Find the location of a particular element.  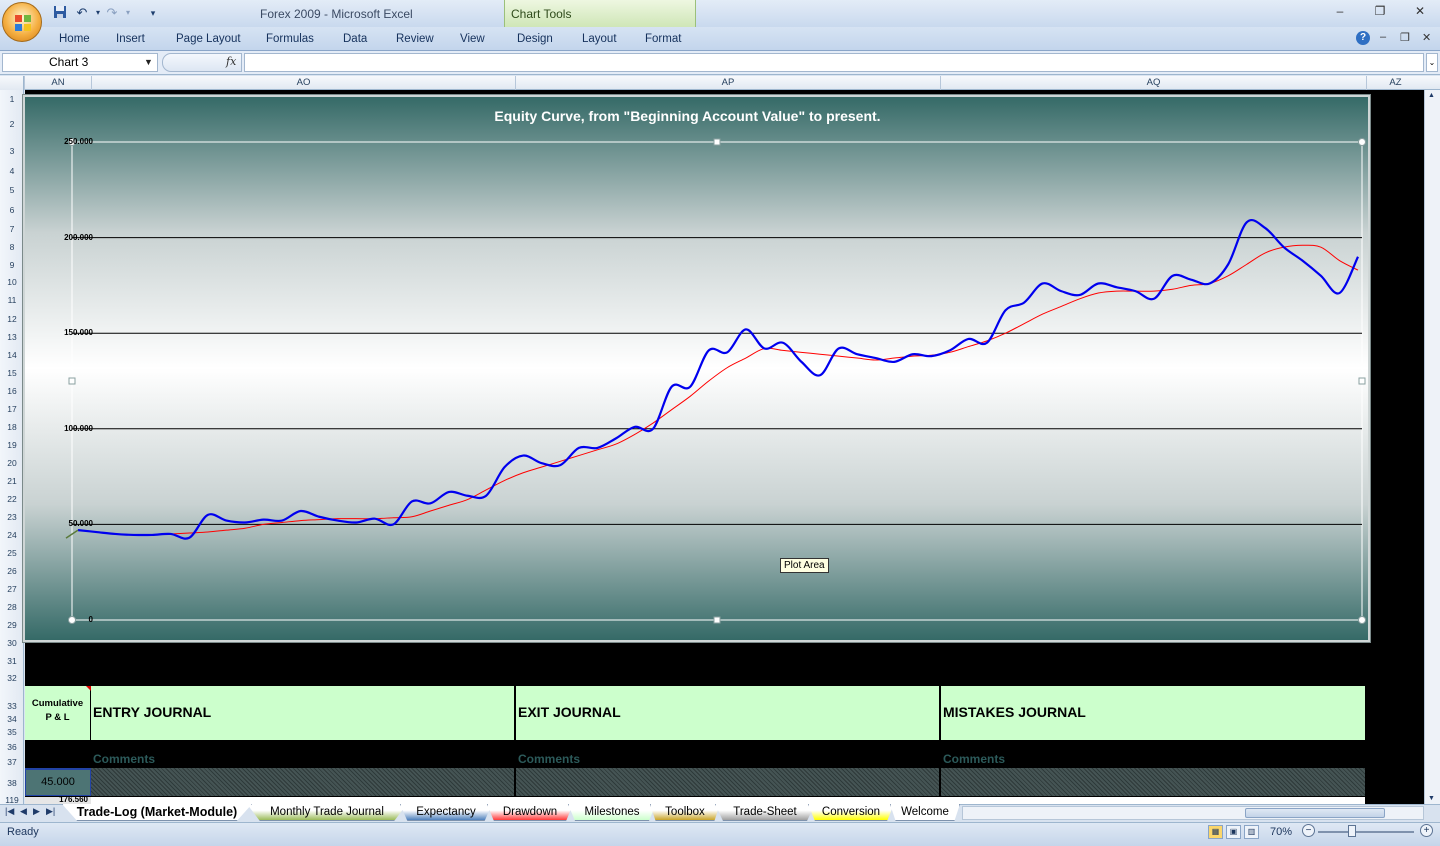

mistakes-comments-cell is located at coordinates (1153, 782).